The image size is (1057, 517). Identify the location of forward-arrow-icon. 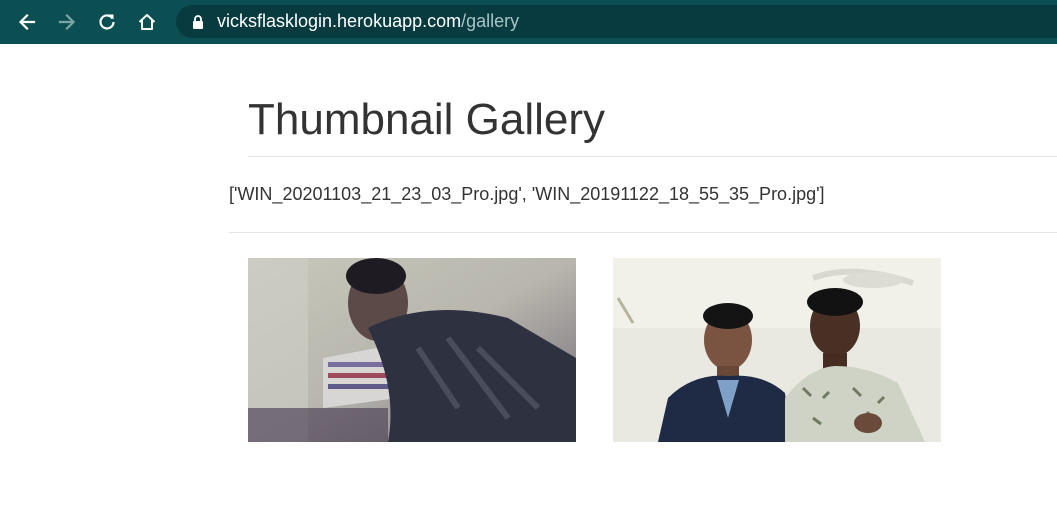
(67, 22).